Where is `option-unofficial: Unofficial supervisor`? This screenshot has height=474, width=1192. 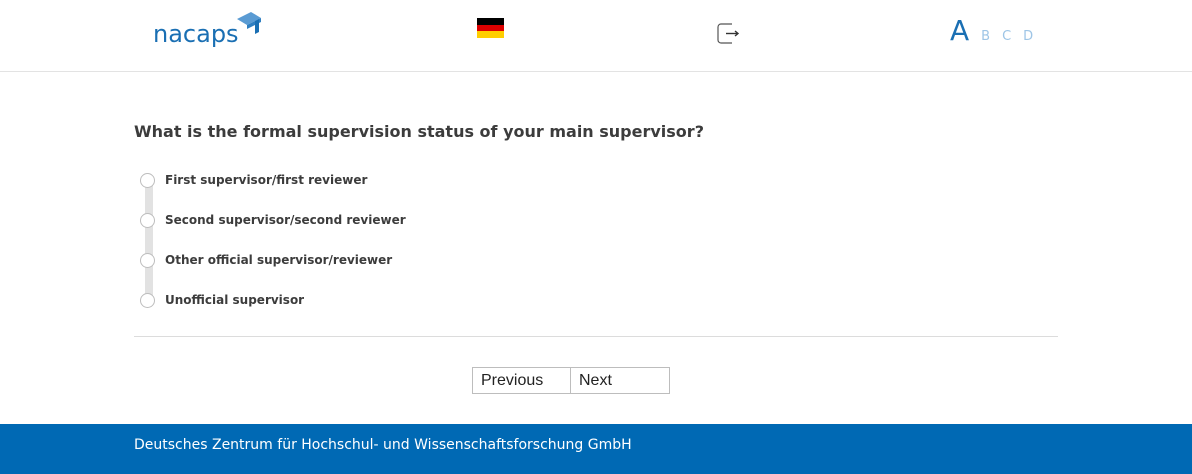 option-unofficial: Unofficial supervisor is located at coordinates (222, 300).